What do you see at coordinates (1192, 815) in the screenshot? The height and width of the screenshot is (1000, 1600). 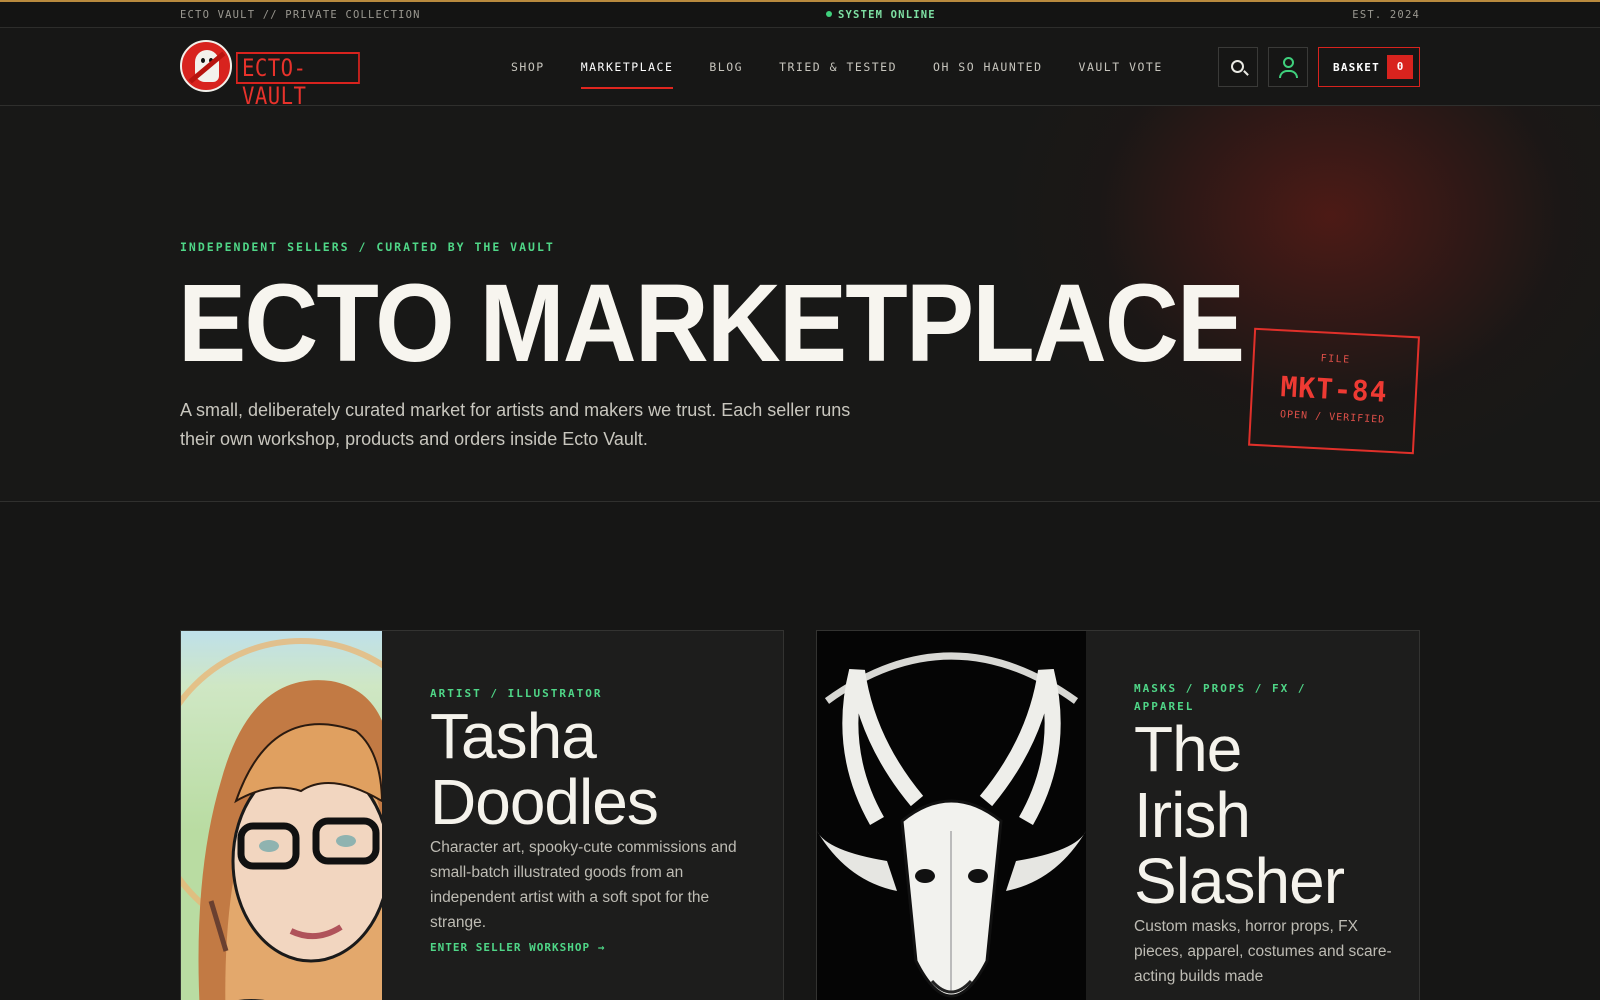 I see `seller-name-line: Irish` at bounding box center [1192, 815].